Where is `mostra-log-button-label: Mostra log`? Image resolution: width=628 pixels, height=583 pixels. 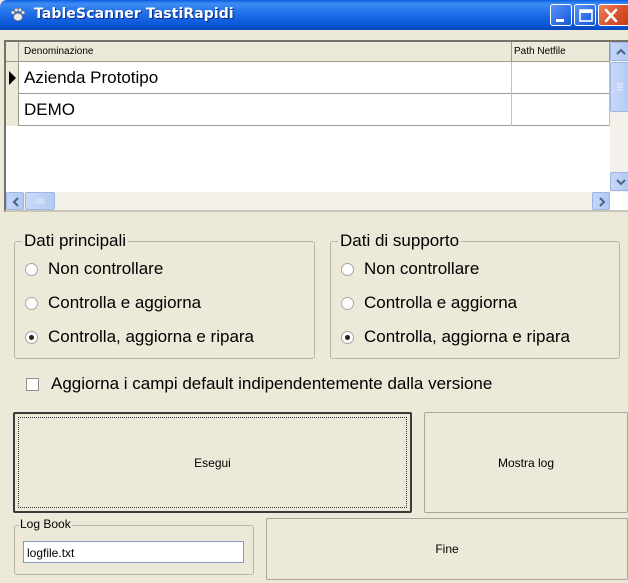 mostra-log-button-label: Mostra log is located at coordinates (526, 462).